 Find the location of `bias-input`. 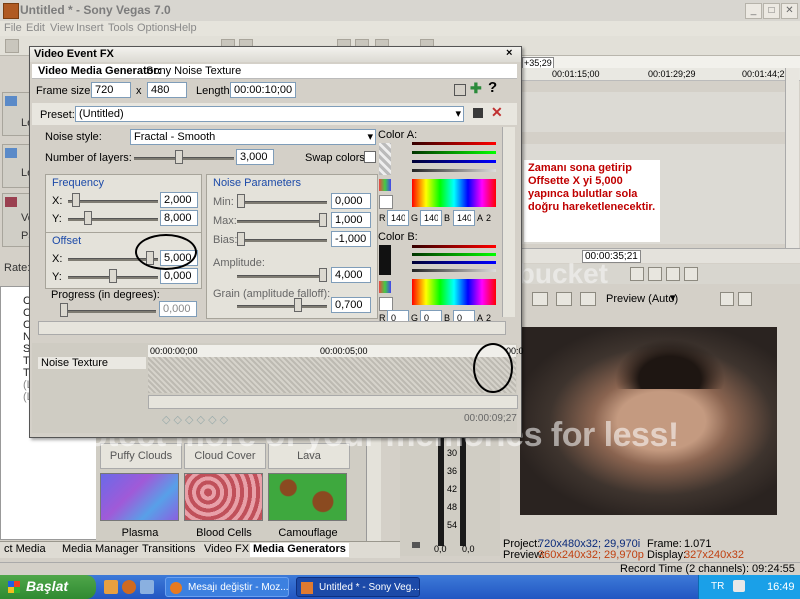

bias-input is located at coordinates (351, 239).